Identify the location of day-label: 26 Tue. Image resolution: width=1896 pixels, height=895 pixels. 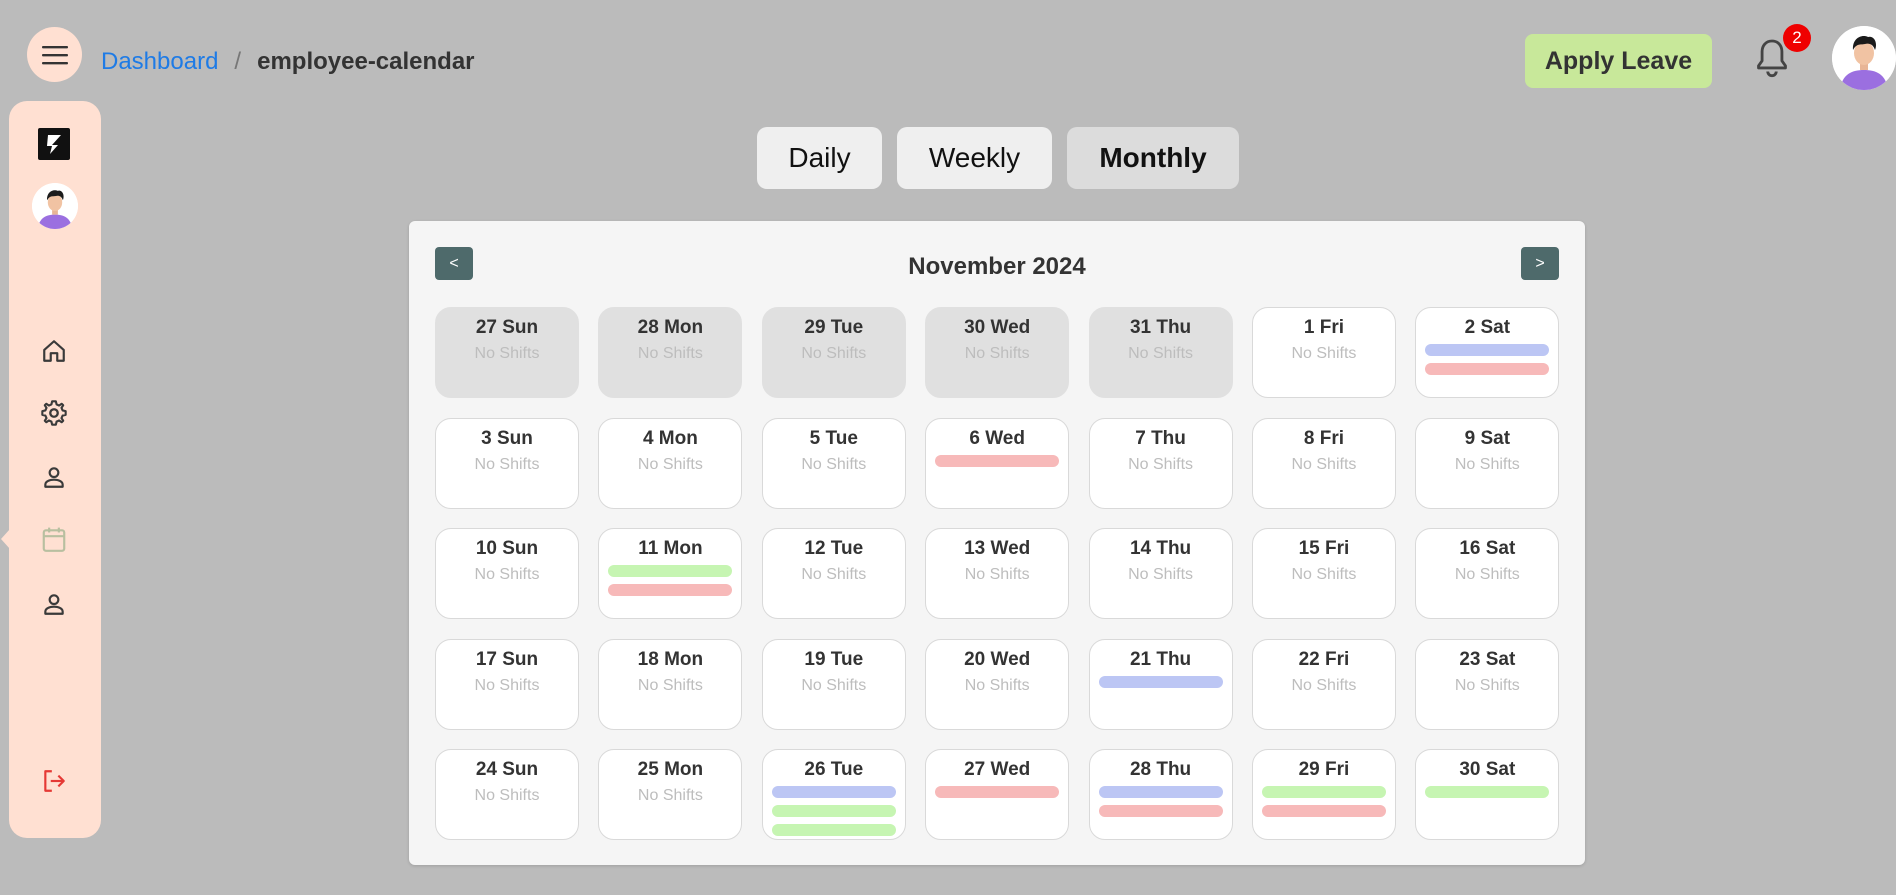
(834, 770).